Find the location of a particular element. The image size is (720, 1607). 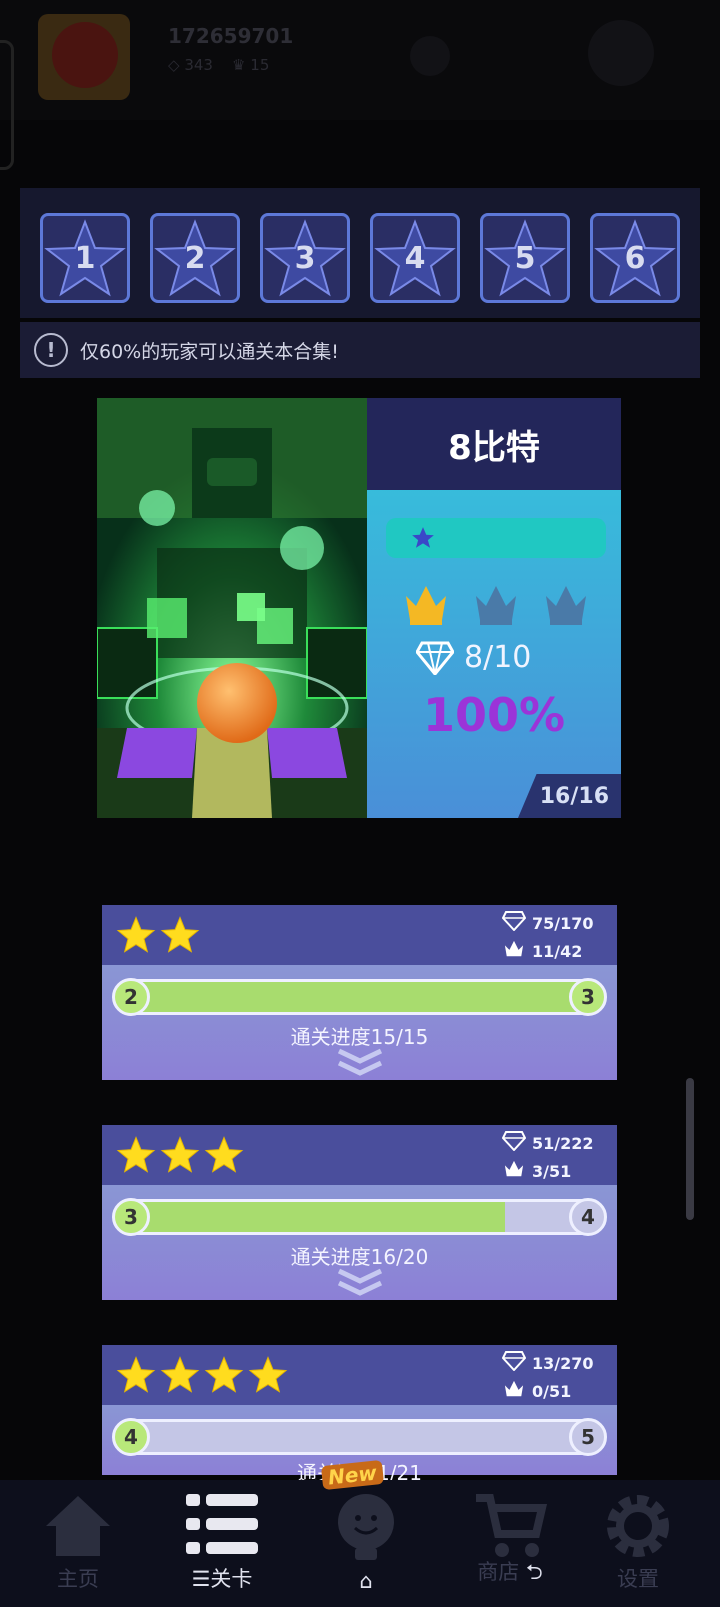

nav-settings-label: 设置 is located at coordinates (638, 1579).